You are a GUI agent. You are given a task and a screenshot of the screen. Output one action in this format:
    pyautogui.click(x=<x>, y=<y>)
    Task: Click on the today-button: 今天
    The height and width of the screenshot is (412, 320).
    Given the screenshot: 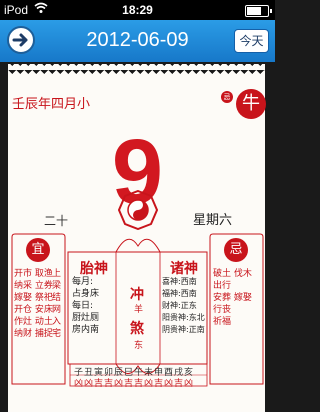 What is the action you would take?
    pyautogui.click(x=251, y=41)
    